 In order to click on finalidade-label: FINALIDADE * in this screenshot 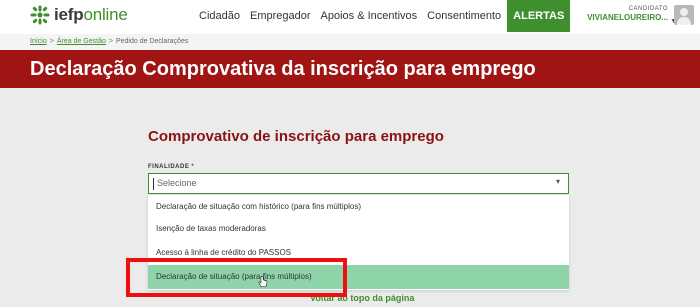, I will do `click(171, 167)`.